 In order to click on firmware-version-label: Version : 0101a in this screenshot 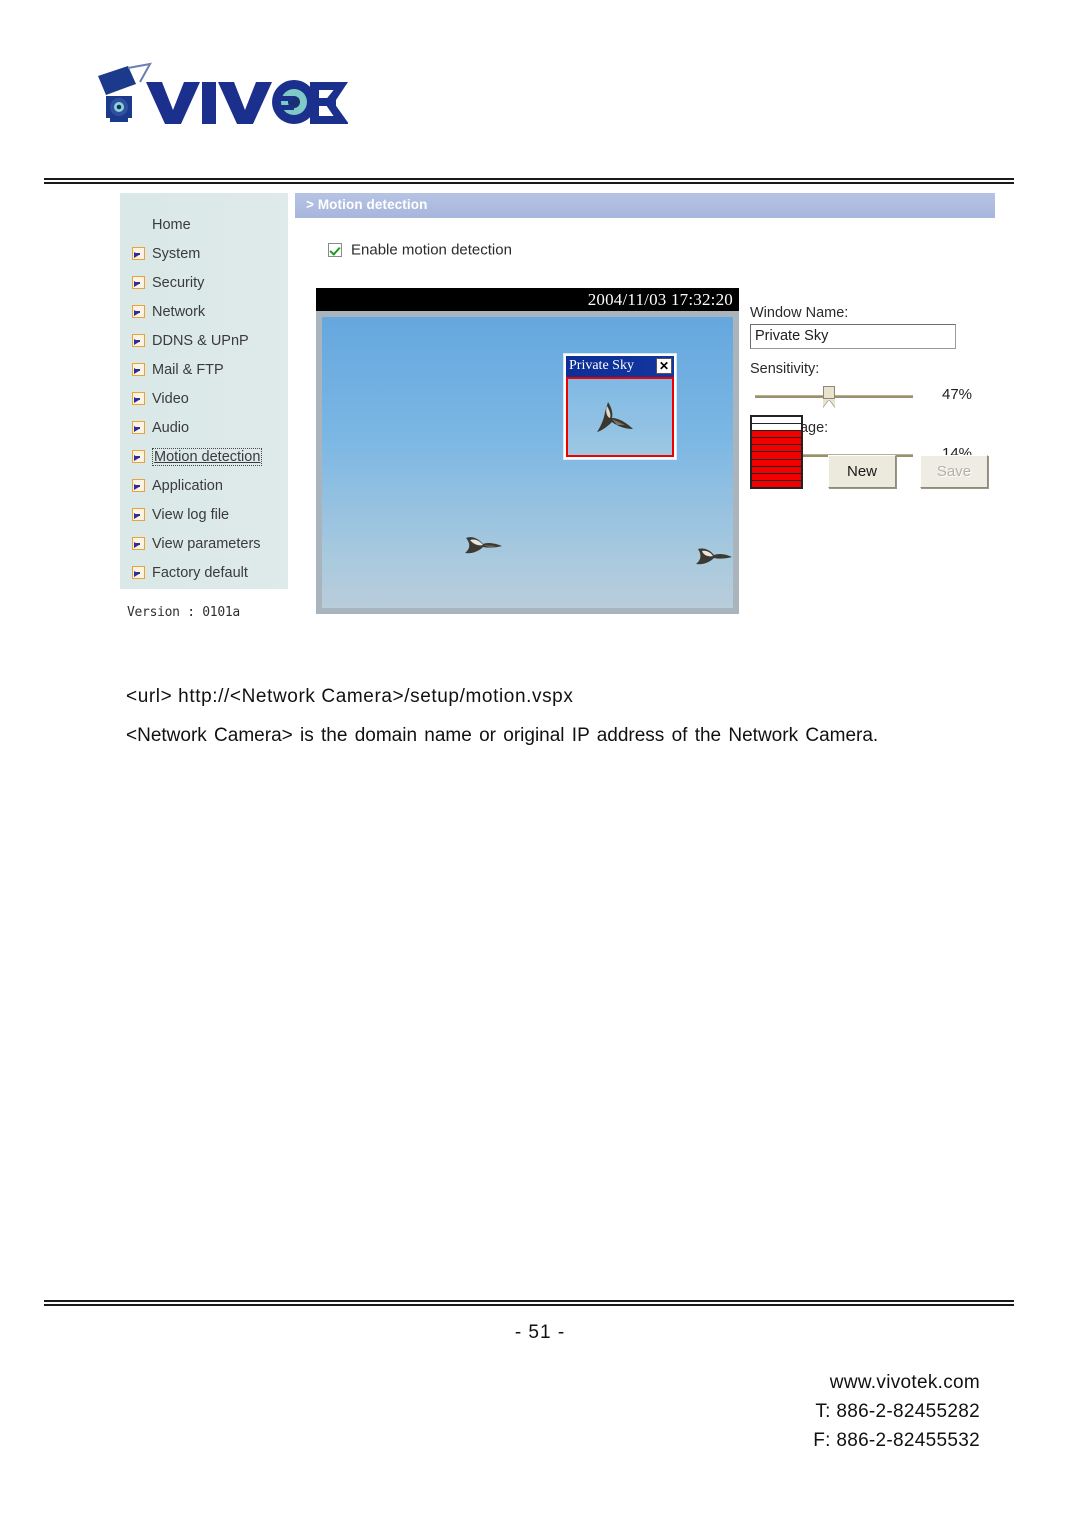, I will do `click(183, 612)`.